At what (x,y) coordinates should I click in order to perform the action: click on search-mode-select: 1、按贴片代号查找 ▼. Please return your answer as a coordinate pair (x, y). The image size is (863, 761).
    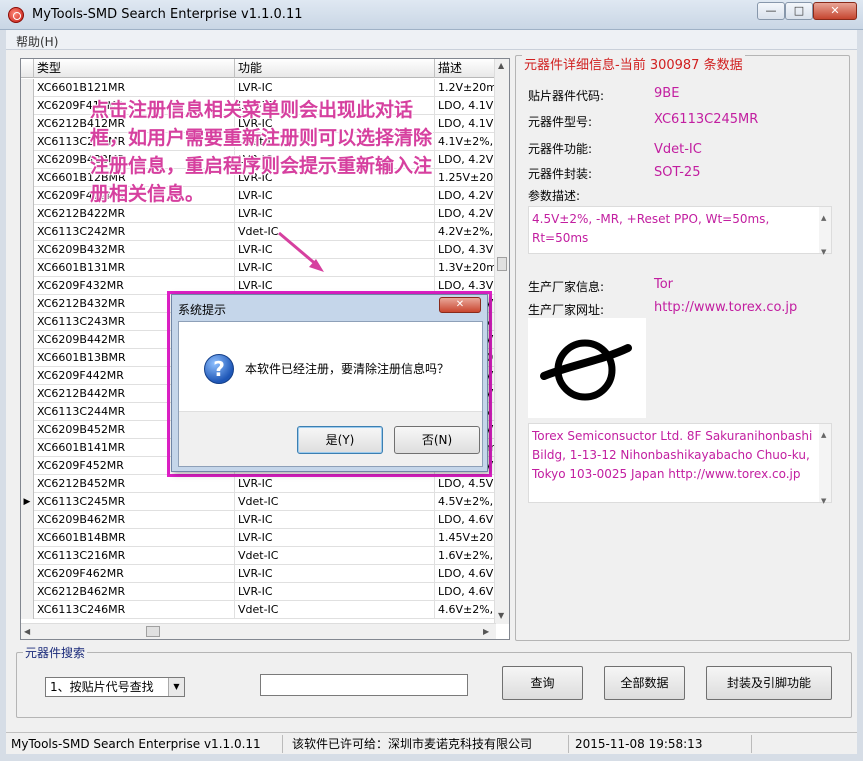
    Looking at the image, I should click on (115, 687).